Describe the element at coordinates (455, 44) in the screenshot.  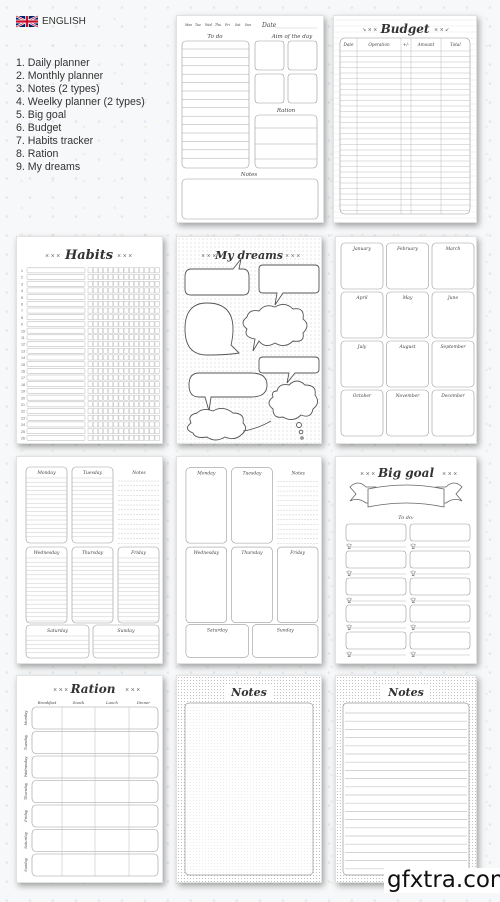
I see `budget-column-header: Total` at that location.